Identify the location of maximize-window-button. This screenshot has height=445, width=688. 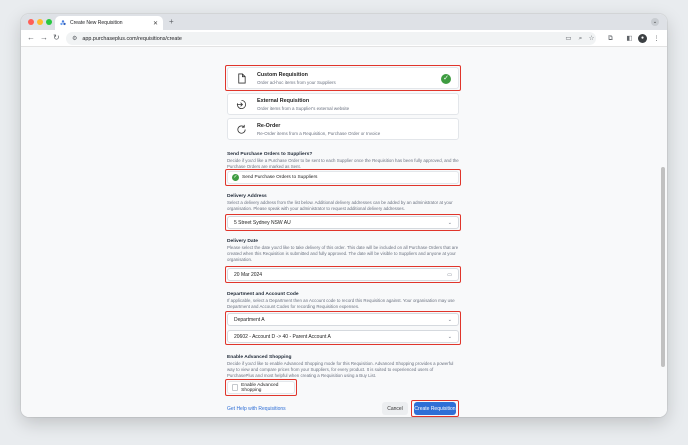
(49, 22).